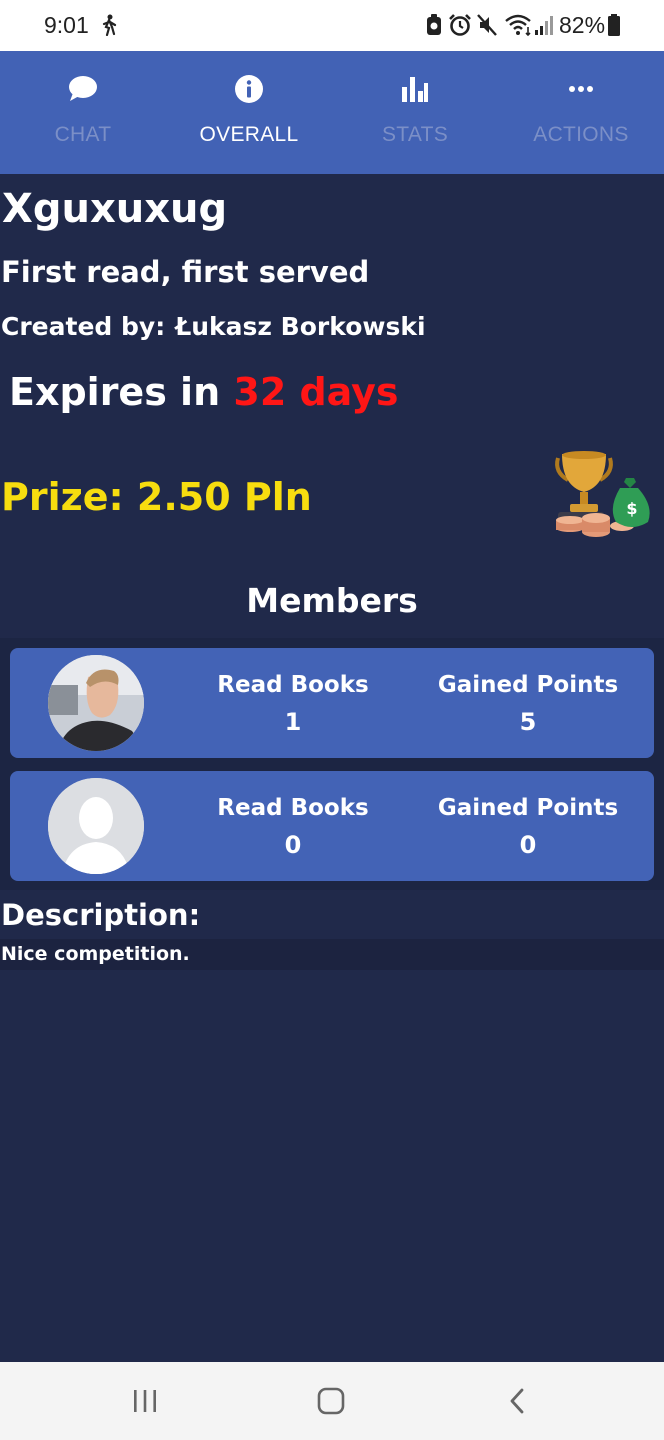  What do you see at coordinates (101, 915) in the screenshot?
I see `description-heading: Description:` at bounding box center [101, 915].